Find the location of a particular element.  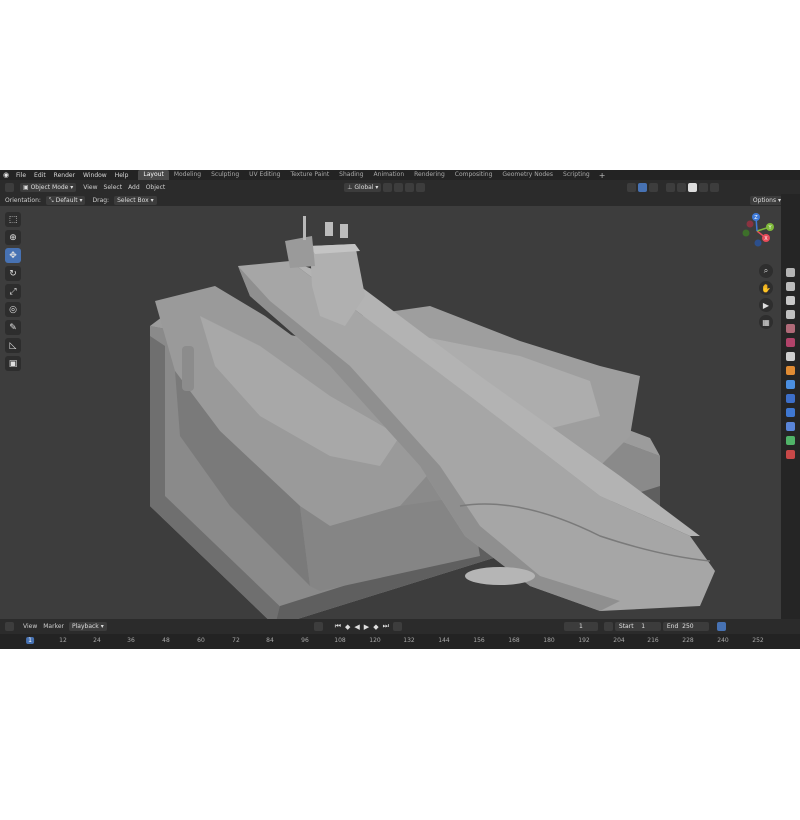

measure-icon: ◺ is located at coordinates (13, 345).